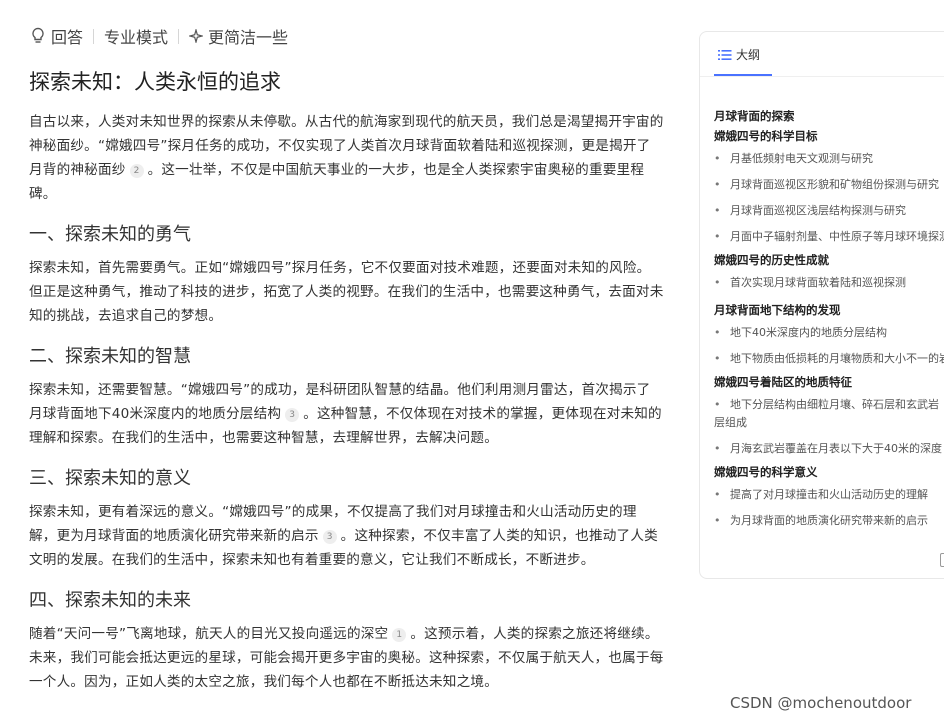 This screenshot has height=720, width=944. Describe the element at coordinates (155, 82) in the screenshot. I see `article-title: 探索未知：人类永恒的追求` at that location.